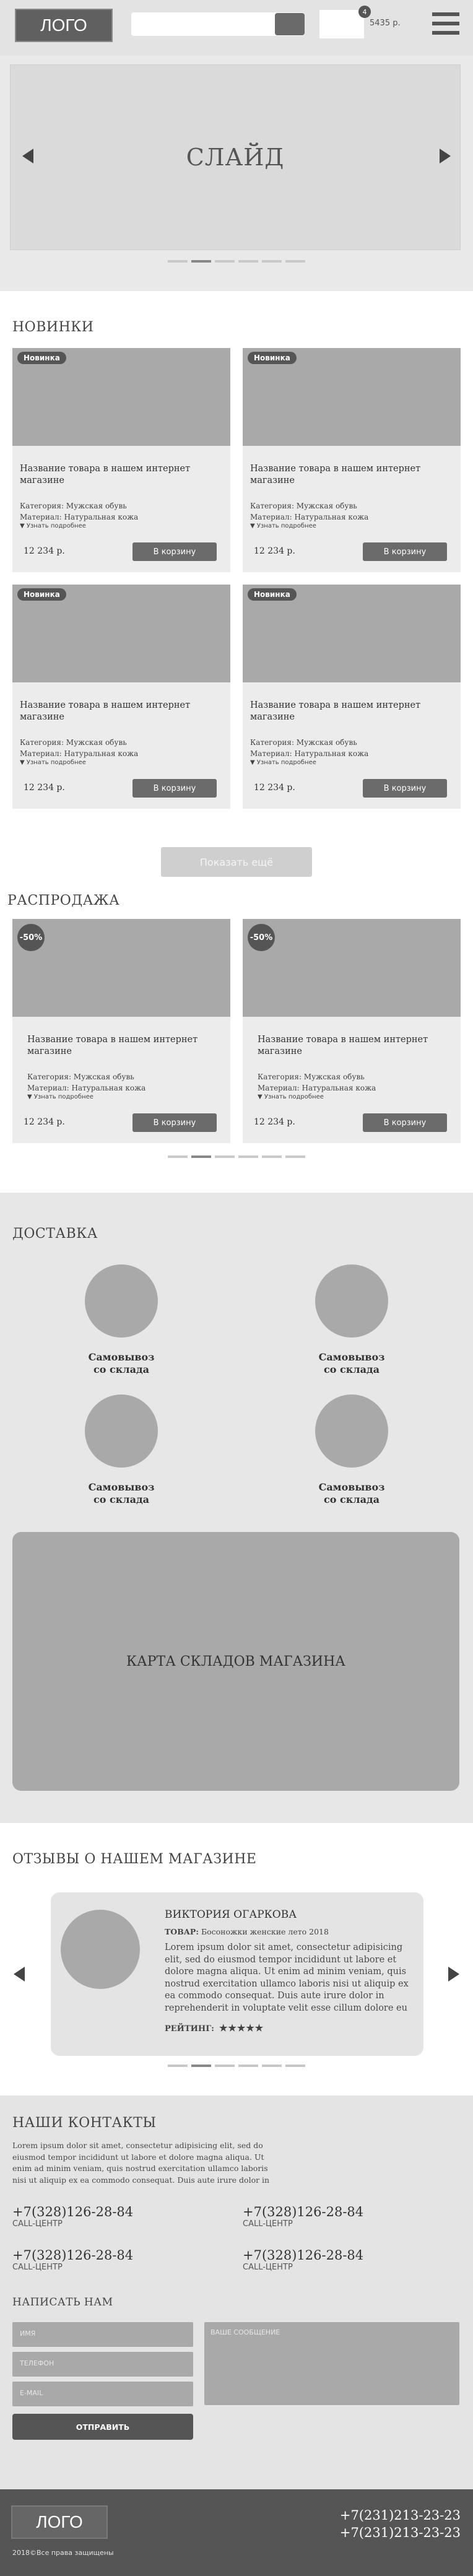 This screenshot has width=473, height=2576. I want to click on delivery-icon, so click(351, 1301).